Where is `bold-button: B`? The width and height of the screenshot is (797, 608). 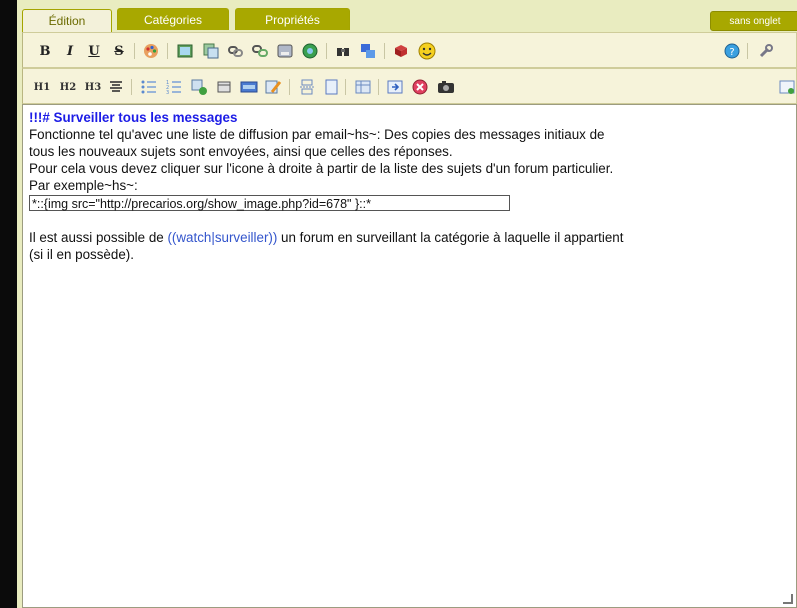
bold-button: B is located at coordinates (45, 51).